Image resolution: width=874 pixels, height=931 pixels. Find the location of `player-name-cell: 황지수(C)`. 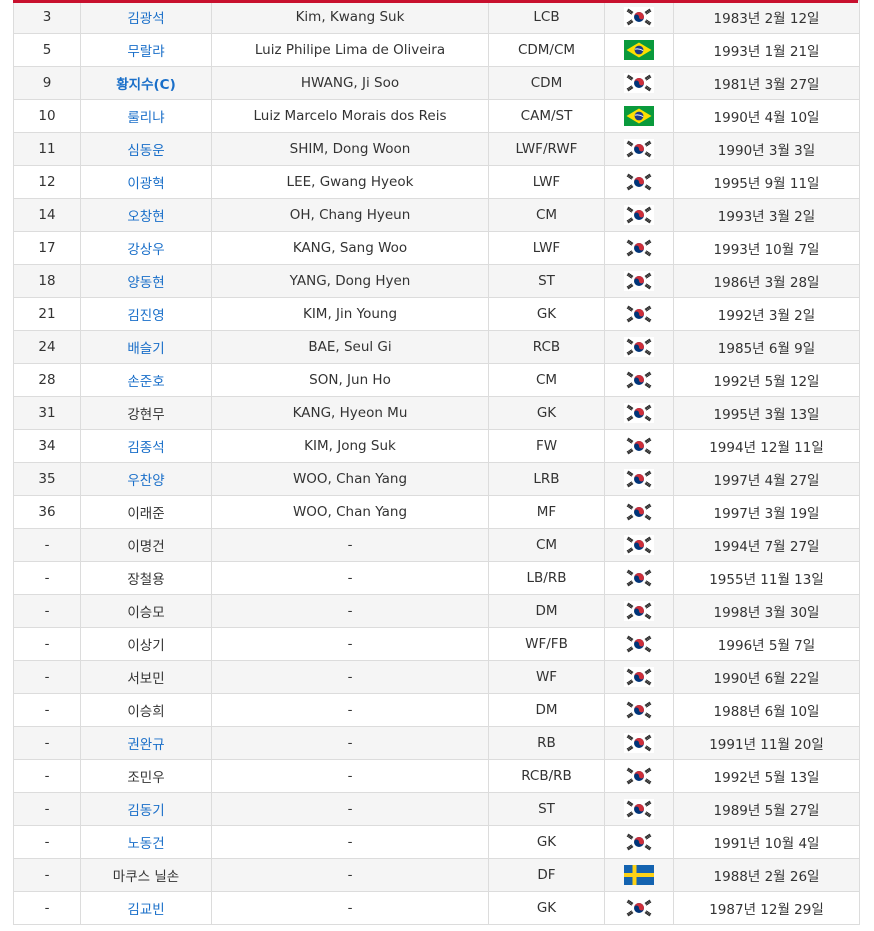

player-name-cell: 황지수(C) is located at coordinates (146, 83).